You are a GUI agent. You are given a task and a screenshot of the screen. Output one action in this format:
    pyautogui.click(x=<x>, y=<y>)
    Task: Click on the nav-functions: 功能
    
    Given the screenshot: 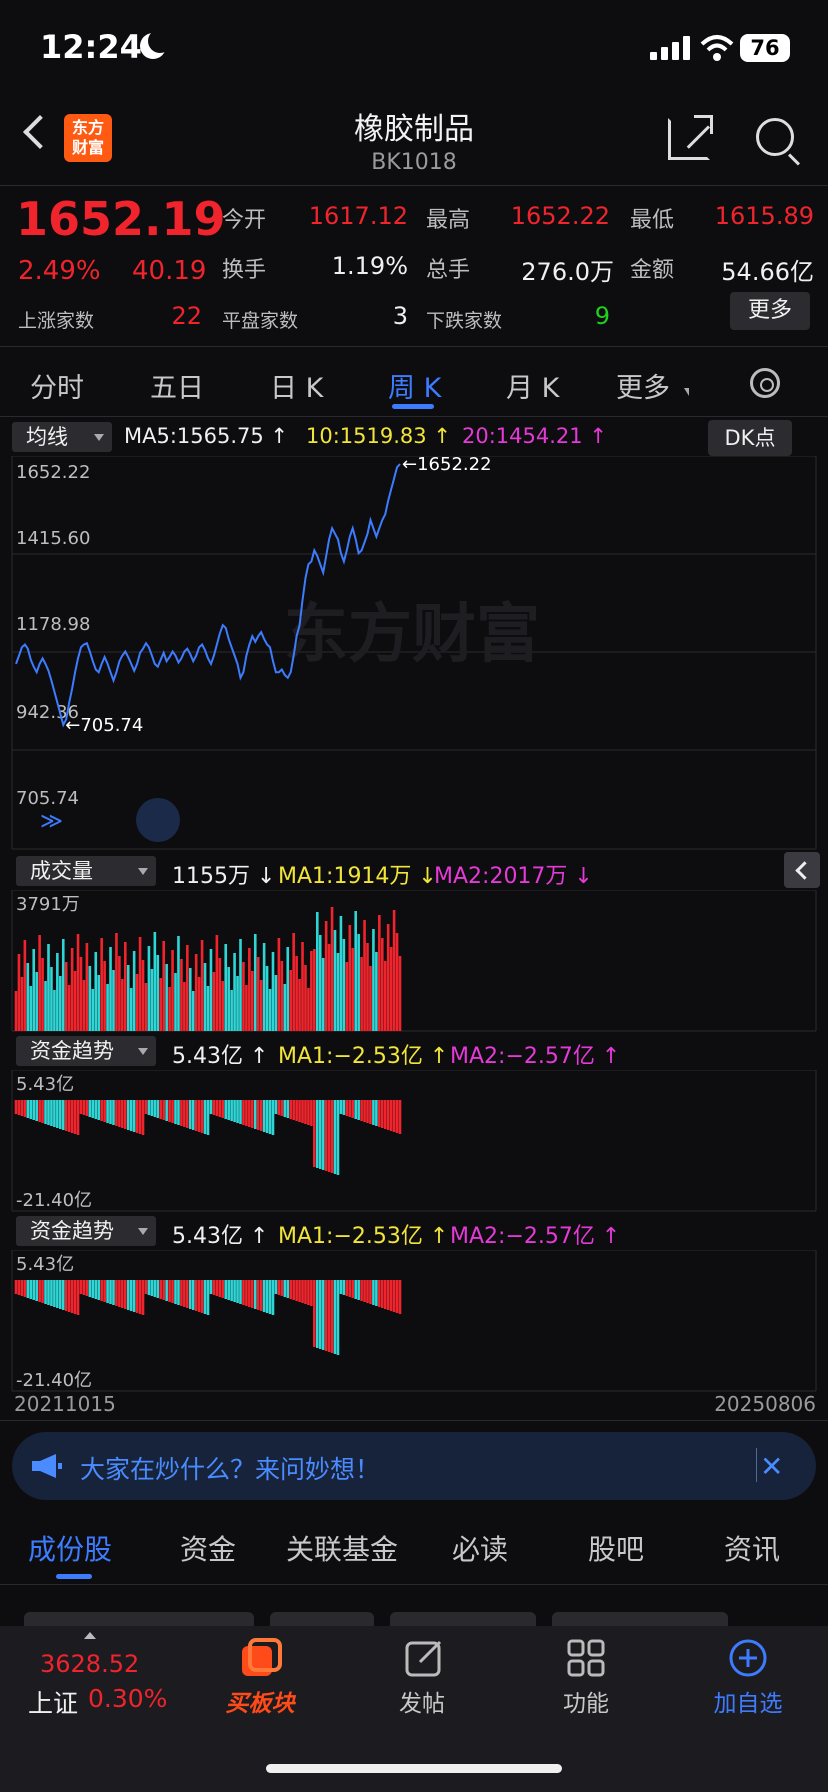 What is the action you would take?
    pyautogui.click(x=586, y=1701)
    